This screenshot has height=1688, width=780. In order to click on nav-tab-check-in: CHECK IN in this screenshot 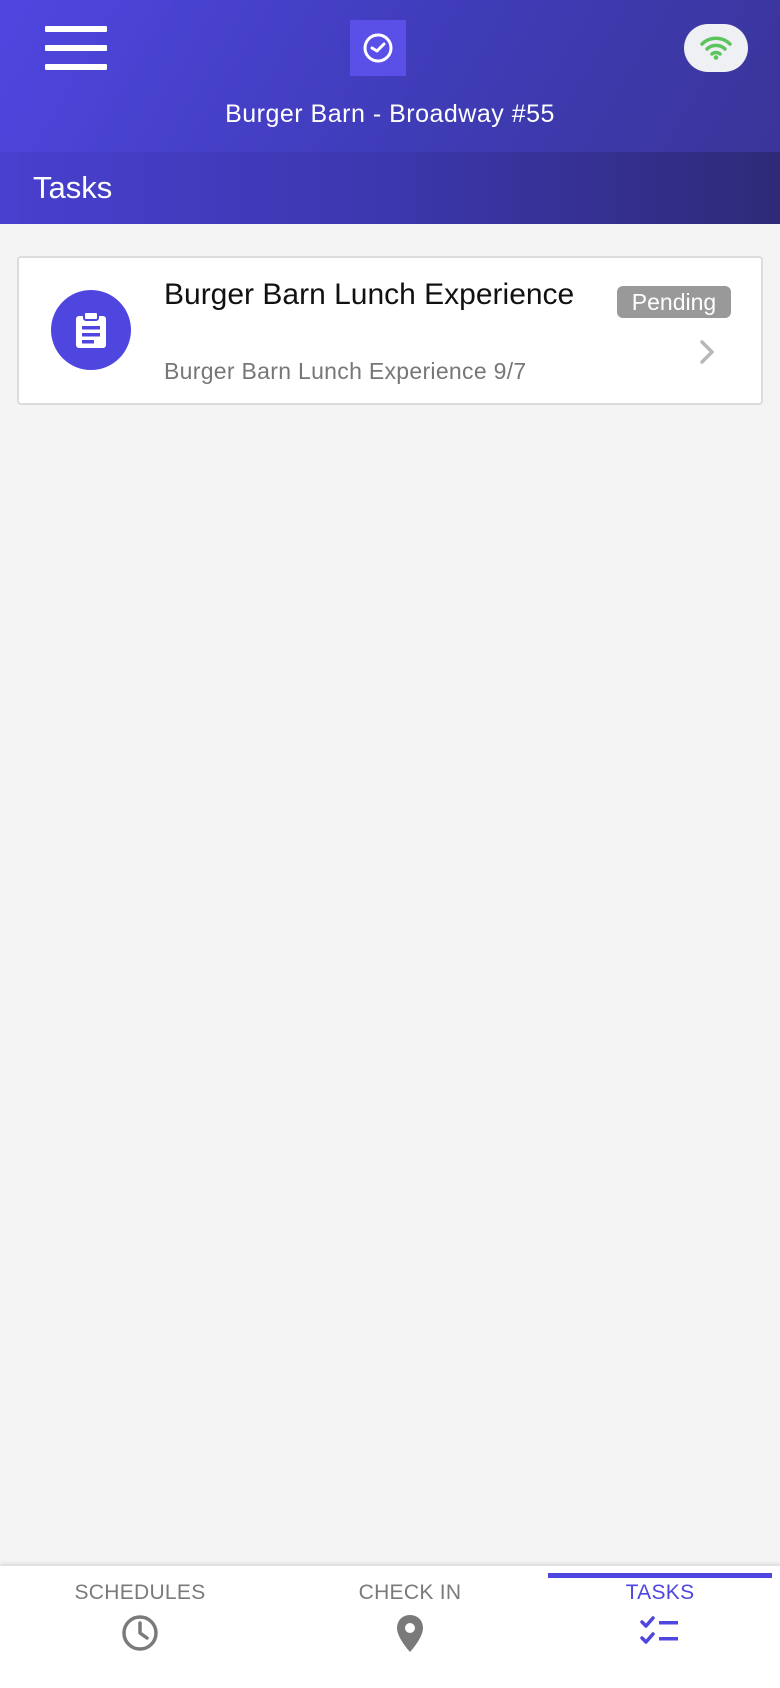, I will do `click(410, 1627)`.